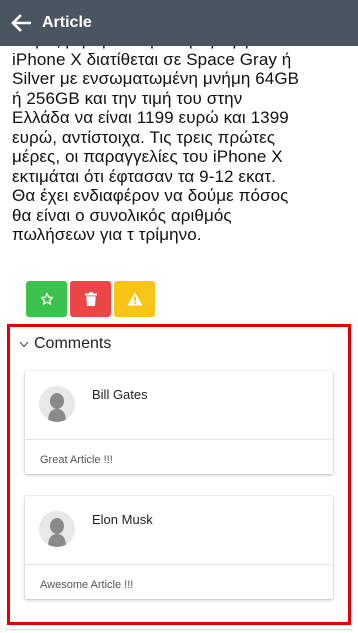 The height and width of the screenshot is (633, 358). Describe the element at coordinates (147, 156) in the screenshot. I see `article-line: μέρες, οι παραγγελίες του iPhone X` at that location.